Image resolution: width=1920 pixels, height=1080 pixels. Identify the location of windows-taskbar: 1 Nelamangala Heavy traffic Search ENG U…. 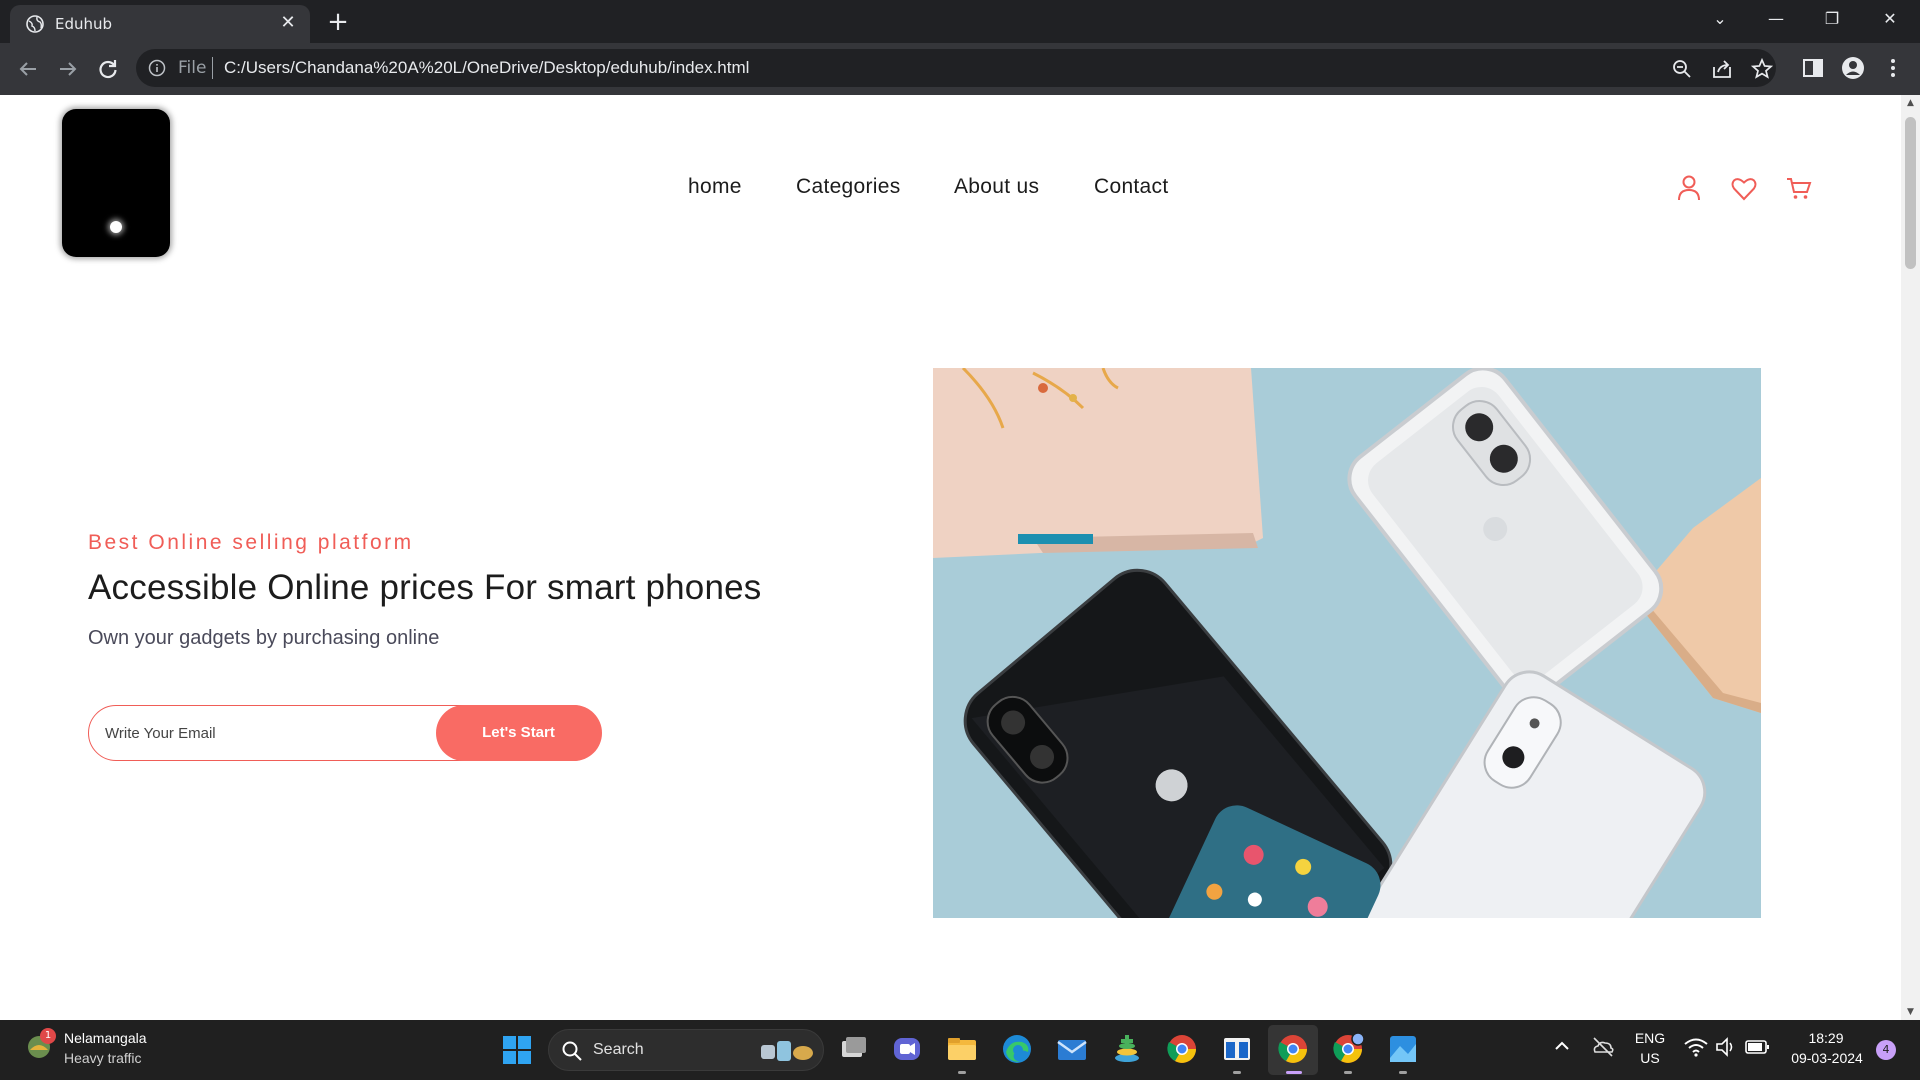
(960, 1050).